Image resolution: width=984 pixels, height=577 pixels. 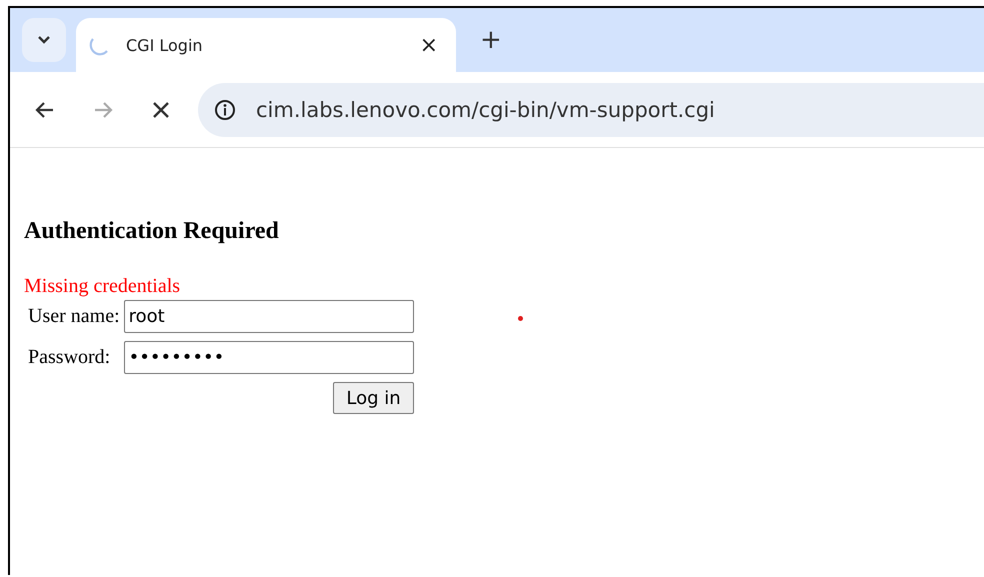 I want to click on input-field: •••••••••, so click(x=269, y=357).